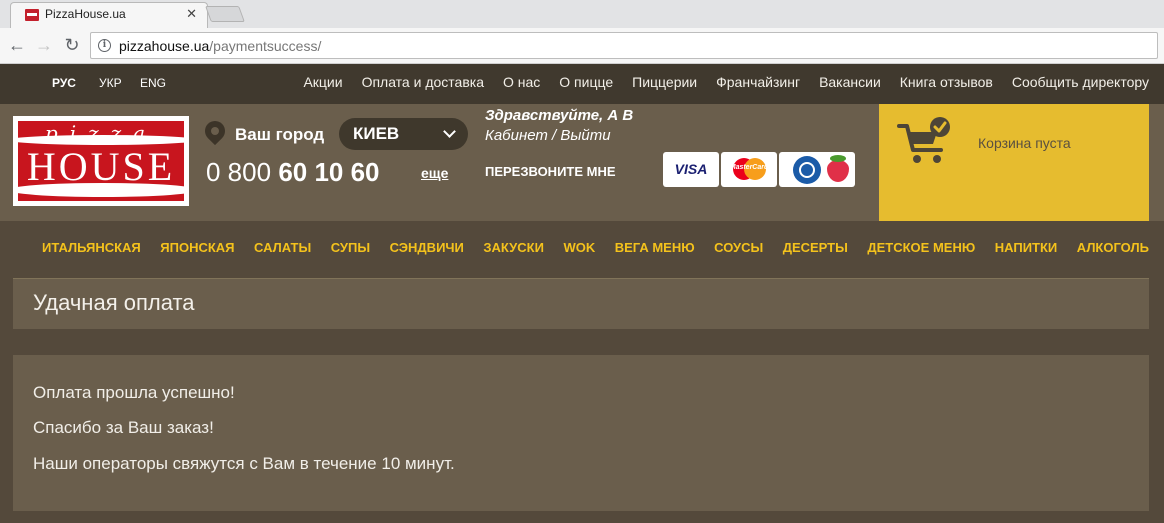  What do you see at coordinates (114, 302) in the screenshot?
I see `page-title: Удачная оплата` at bounding box center [114, 302].